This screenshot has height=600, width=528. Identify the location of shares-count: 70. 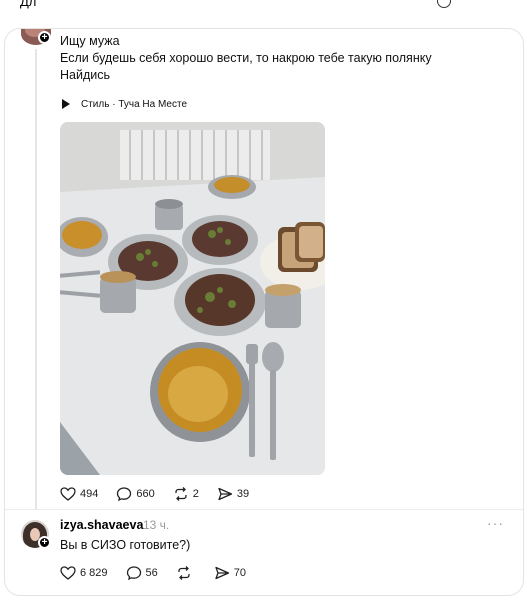
(240, 573).